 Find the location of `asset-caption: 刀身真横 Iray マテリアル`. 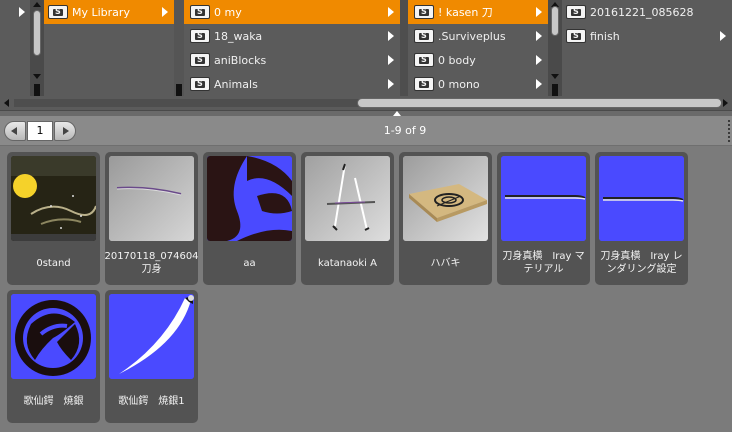

asset-caption: 刀身真横 Iray マテリアル is located at coordinates (543, 263).